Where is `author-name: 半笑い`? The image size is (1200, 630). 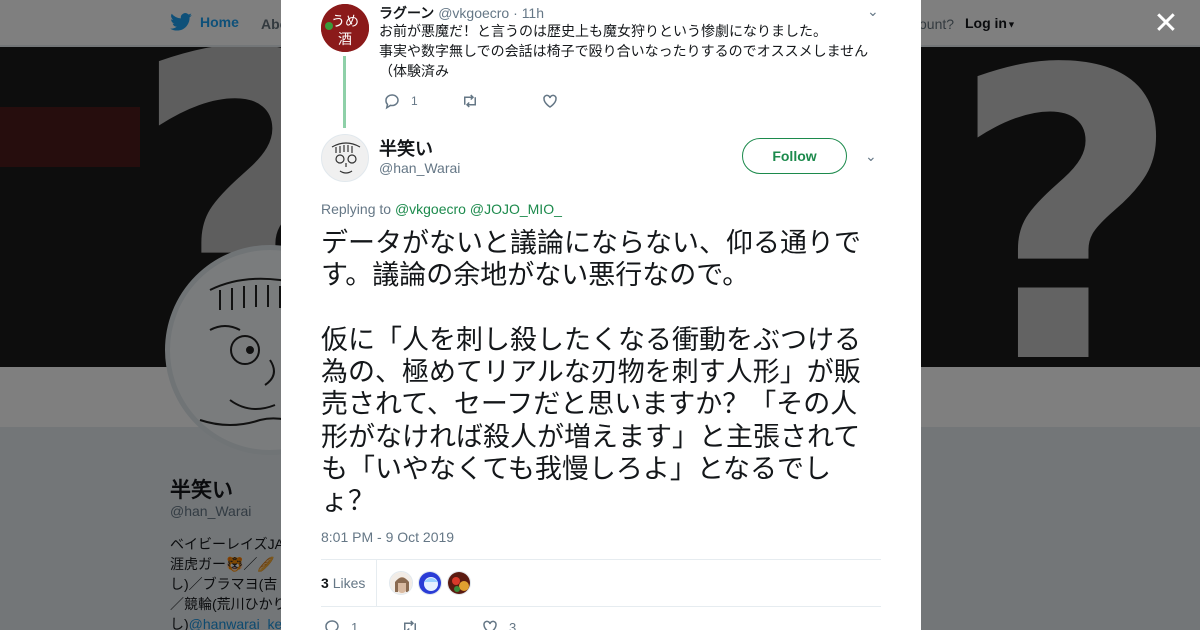
author-name: 半笑い is located at coordinates (406, 148).